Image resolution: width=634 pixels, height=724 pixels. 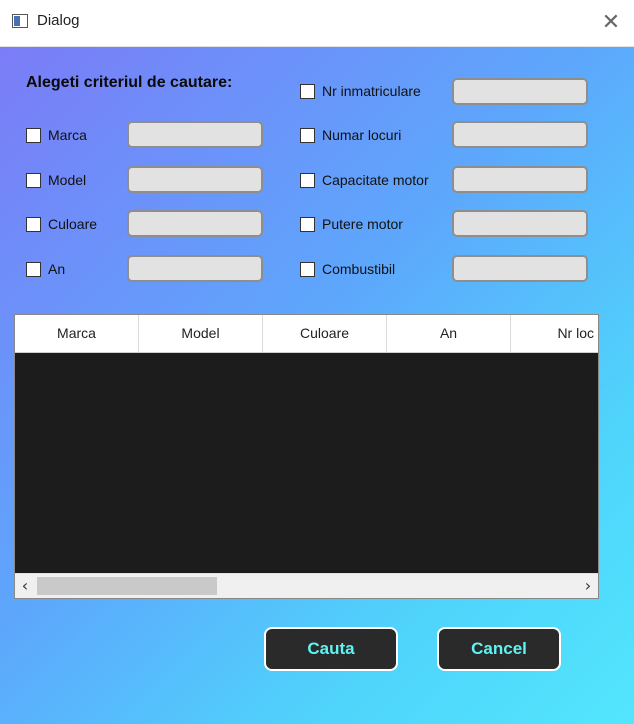 What do you see at coordinates (201, 333) in the screenshot?
I see `column-header-model: Model` at bounding box center [201, 333].